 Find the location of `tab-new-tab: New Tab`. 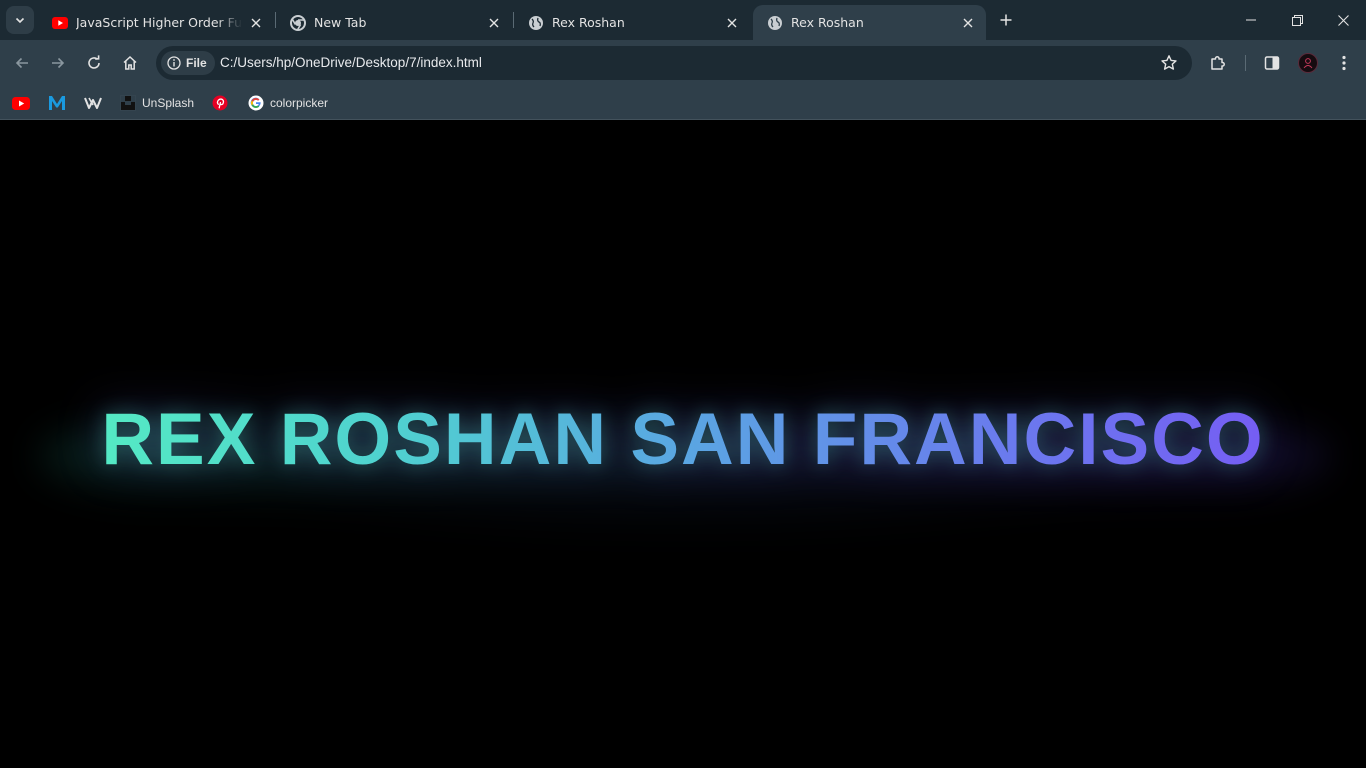

tab-new-tab: New Tab is located at coordinates (394, 22).